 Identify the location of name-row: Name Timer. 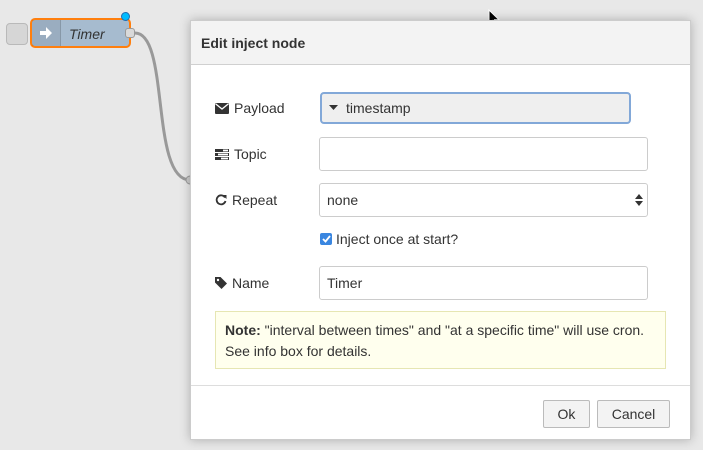
(440, 283).